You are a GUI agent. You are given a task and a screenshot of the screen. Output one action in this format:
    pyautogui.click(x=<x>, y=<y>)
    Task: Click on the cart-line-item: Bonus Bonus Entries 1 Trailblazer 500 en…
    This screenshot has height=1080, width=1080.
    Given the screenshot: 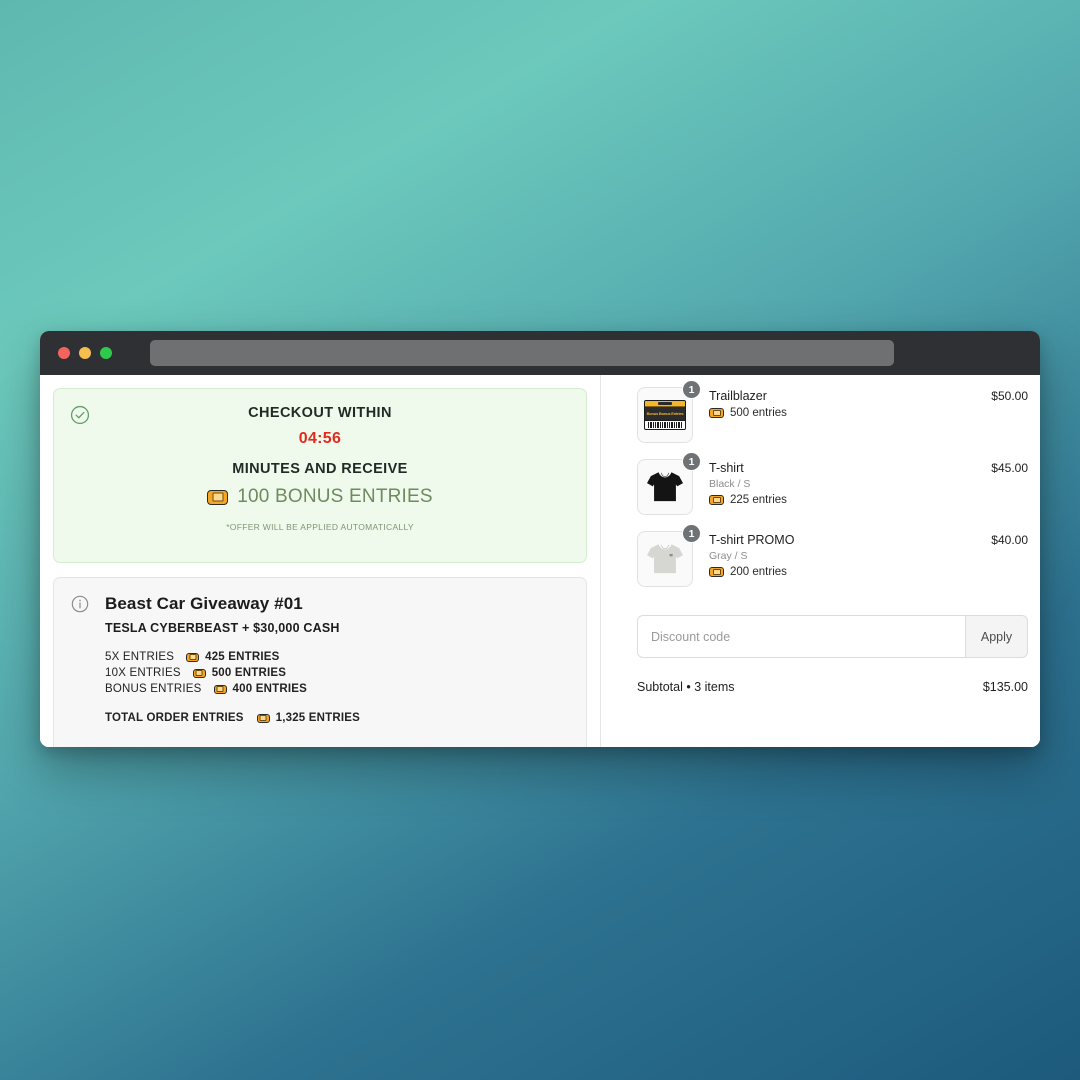 What is the action you would take?
    pyautogui.click(x=832, y=411)
    